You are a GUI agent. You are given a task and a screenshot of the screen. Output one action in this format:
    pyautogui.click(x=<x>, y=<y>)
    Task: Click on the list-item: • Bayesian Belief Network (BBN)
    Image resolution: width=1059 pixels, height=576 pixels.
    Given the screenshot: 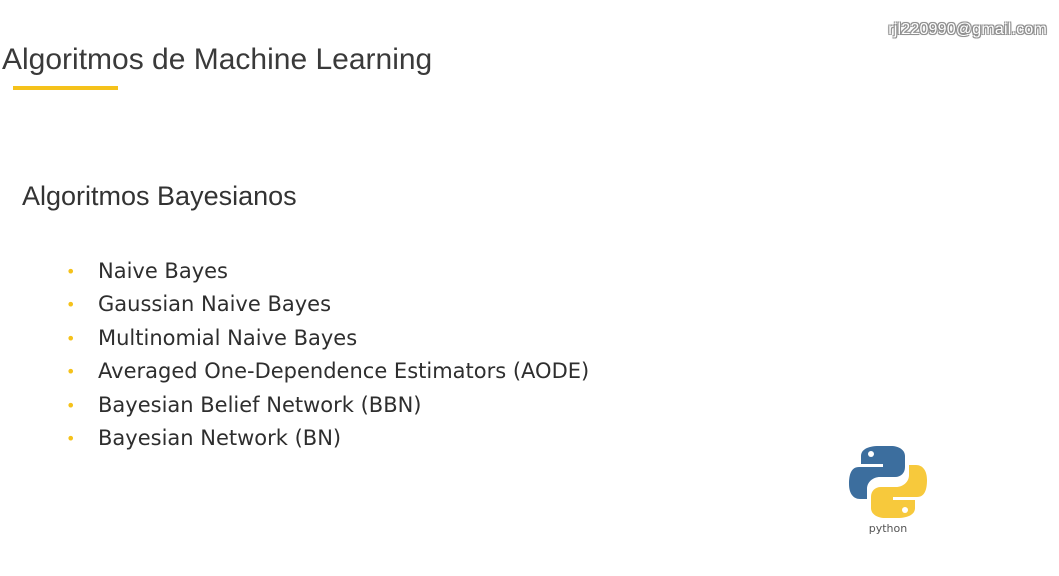 What is the action you would take?
    pyautogui.click(x=327, y=405)
    